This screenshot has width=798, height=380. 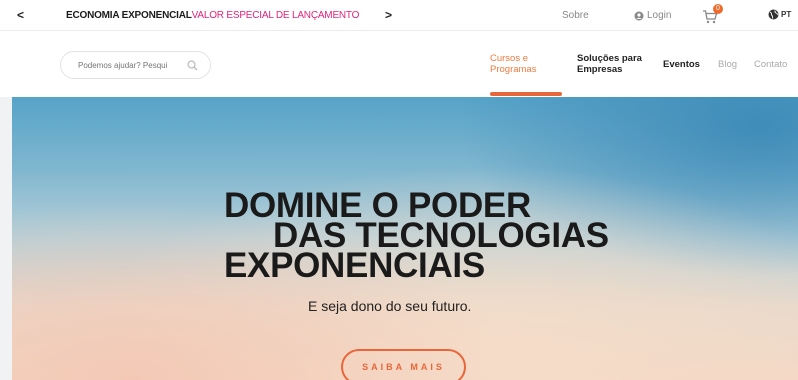 What do you see at coordinates (639, 15) in the screenshot?
I see `user-icon` at bounding box center [639, 15].